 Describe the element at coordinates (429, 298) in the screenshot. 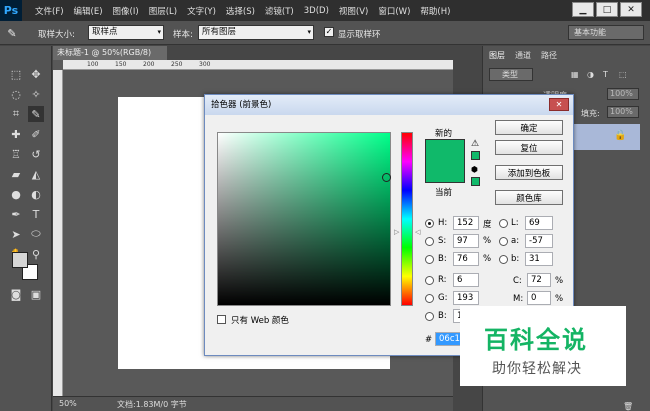

I see `radio-g` at that location.